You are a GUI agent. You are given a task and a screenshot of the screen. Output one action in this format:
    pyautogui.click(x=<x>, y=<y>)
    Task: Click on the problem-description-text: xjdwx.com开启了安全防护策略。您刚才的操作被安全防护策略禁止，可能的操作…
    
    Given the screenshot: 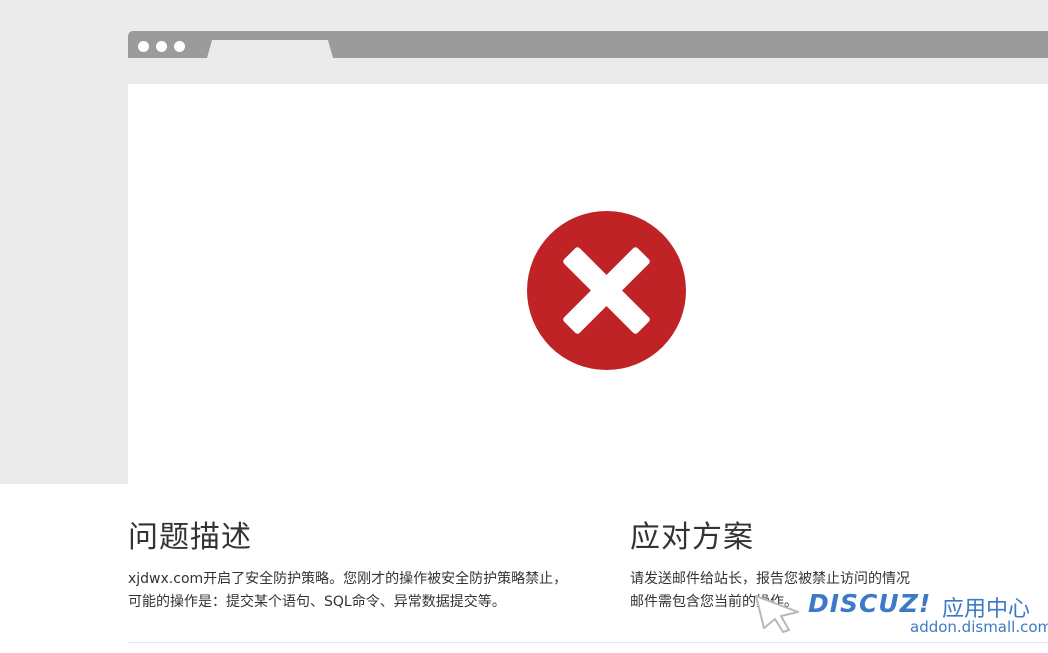 What is the action you would take?
    pyautogui.click(x=348, y=590)
    